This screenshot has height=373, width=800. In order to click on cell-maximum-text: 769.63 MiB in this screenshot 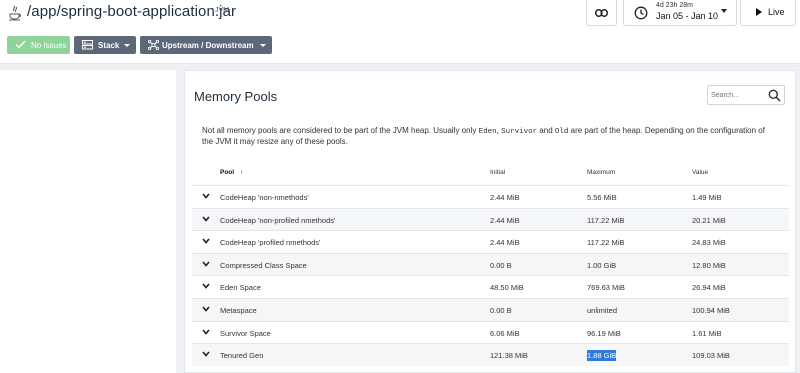, I will do `click(606, 288)`.